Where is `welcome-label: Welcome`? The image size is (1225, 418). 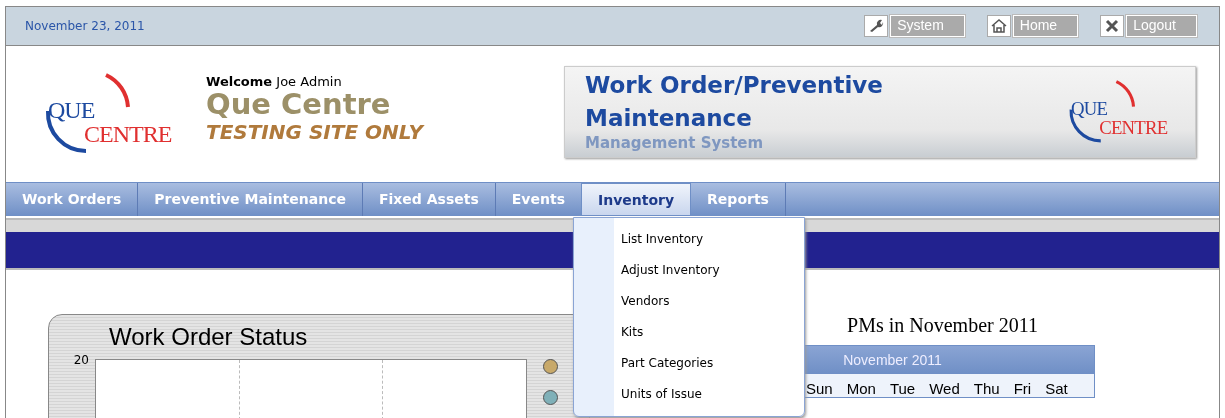
welcome-label: Welcome is located at coordinates (239, 82).